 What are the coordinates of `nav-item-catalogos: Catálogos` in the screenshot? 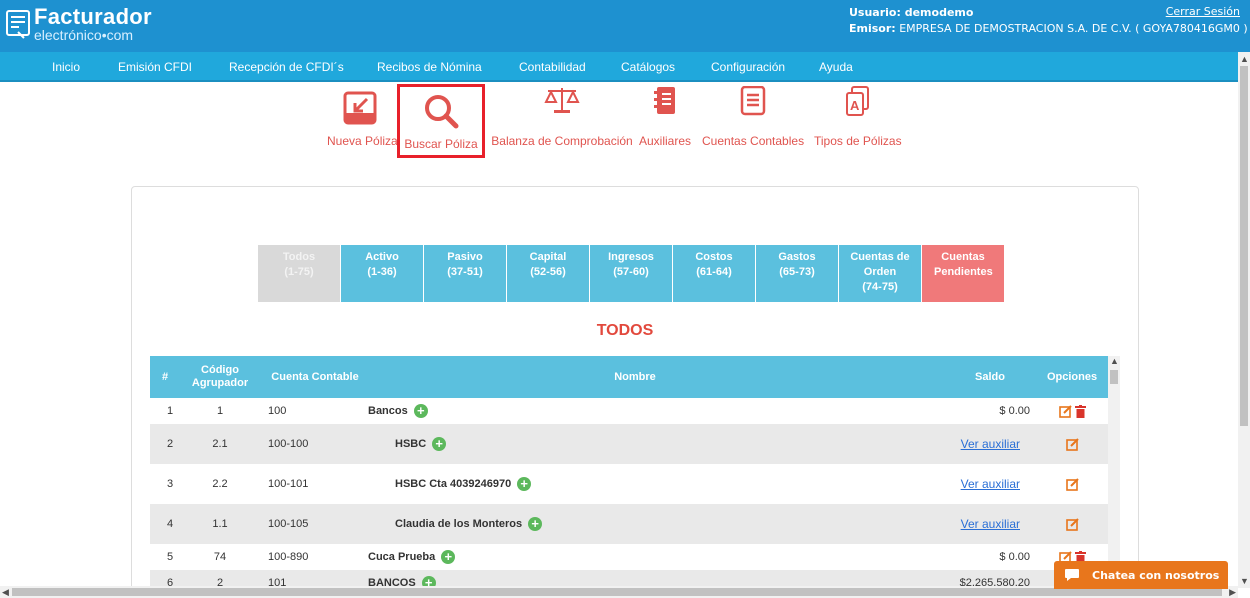 It's located at (648, 67).